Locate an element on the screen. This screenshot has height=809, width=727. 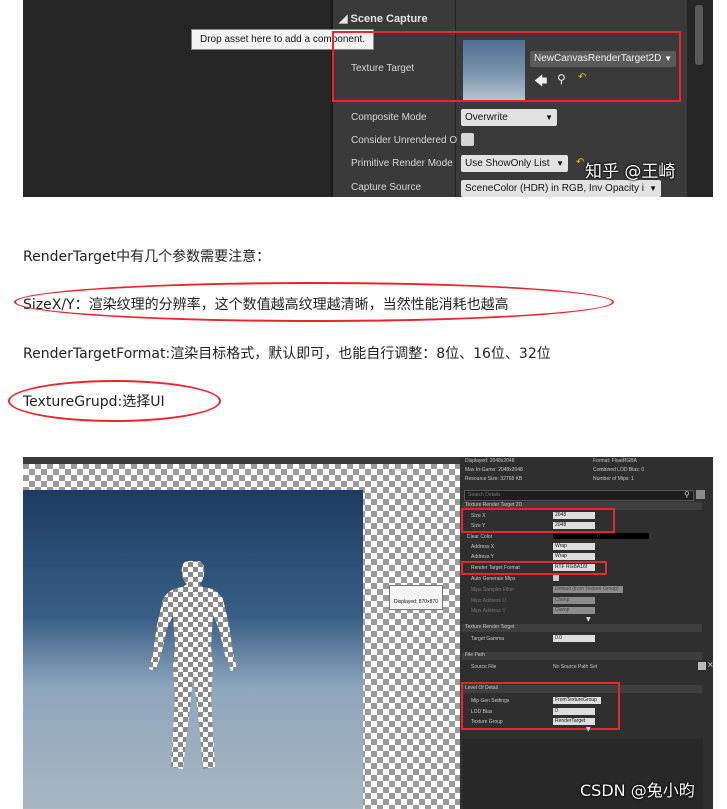
viewport-label: Viewport is located at coordinates (401, 470).